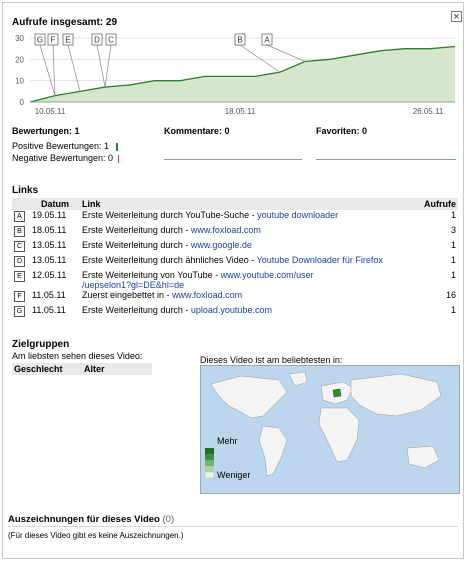 This screenshot has width=468, height=563. What do you see at coordinates (453, 230) in the screenshot?
I see `link-views: 3` at bounding box center [453, 230].